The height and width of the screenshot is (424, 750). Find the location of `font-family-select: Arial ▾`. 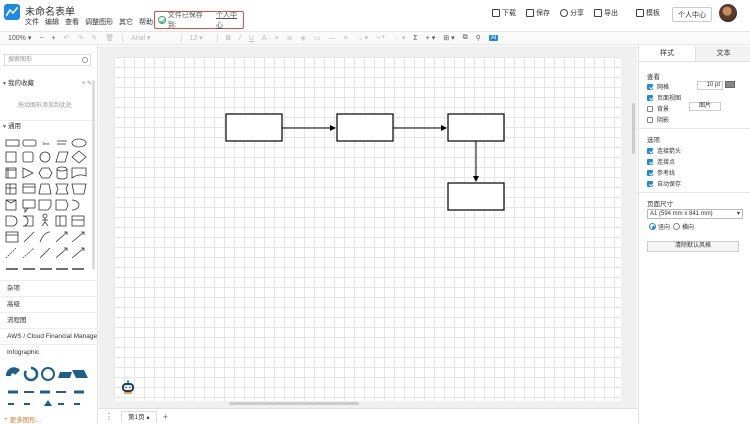

font-family-select: Arial ▾ is located at coordinates (140, 38).